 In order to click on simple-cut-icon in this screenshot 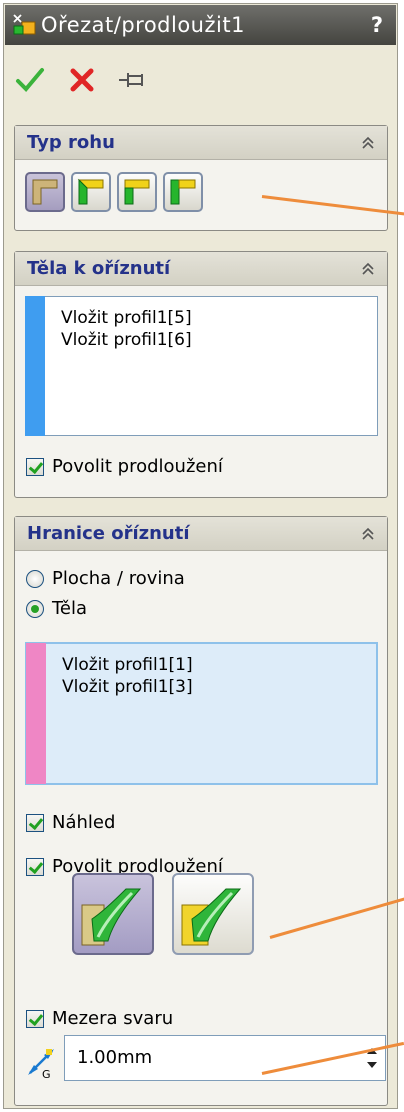, I will do `click(111, 917)`.